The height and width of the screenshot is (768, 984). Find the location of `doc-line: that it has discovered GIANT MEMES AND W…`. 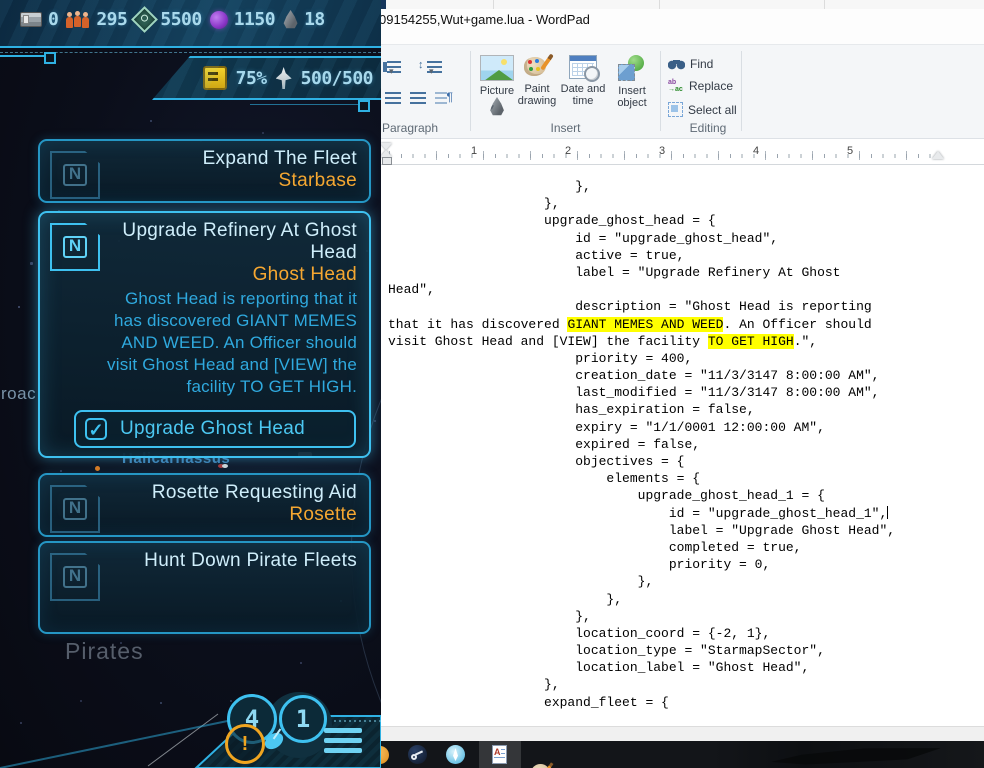

doc-line: that it has discovered GIANT MEMES AND W… is located at coordinates (630, 324).